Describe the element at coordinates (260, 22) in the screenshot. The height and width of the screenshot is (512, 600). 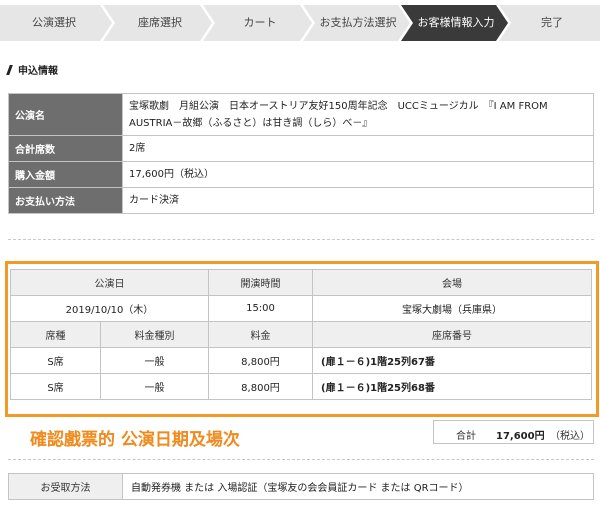
I see `step-cart: カート` at that location.